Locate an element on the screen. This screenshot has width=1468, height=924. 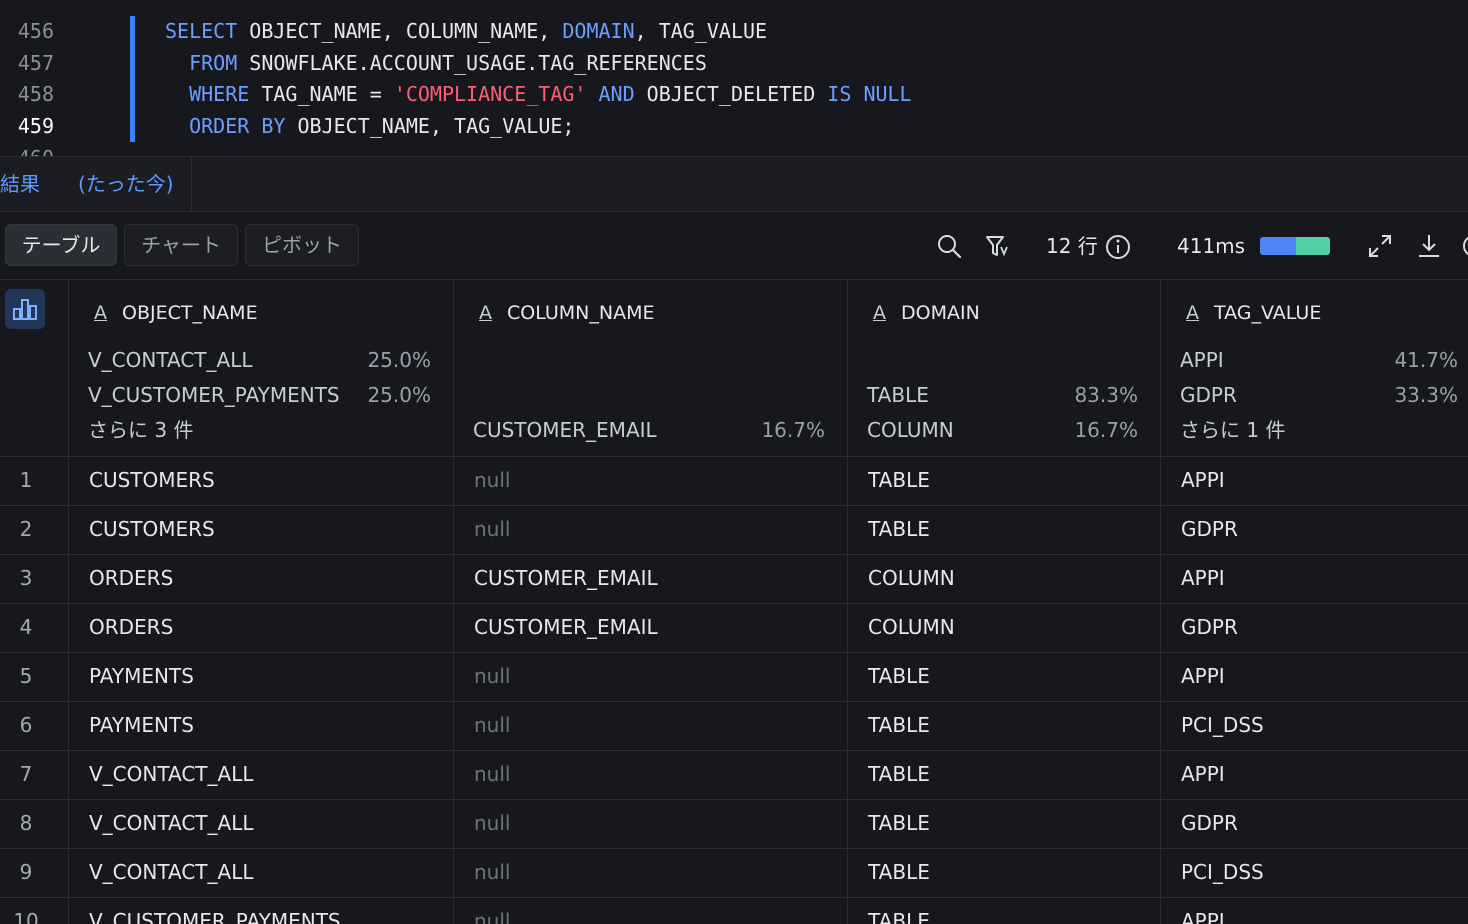
expand-icon is located at coordinates (1380, 246).